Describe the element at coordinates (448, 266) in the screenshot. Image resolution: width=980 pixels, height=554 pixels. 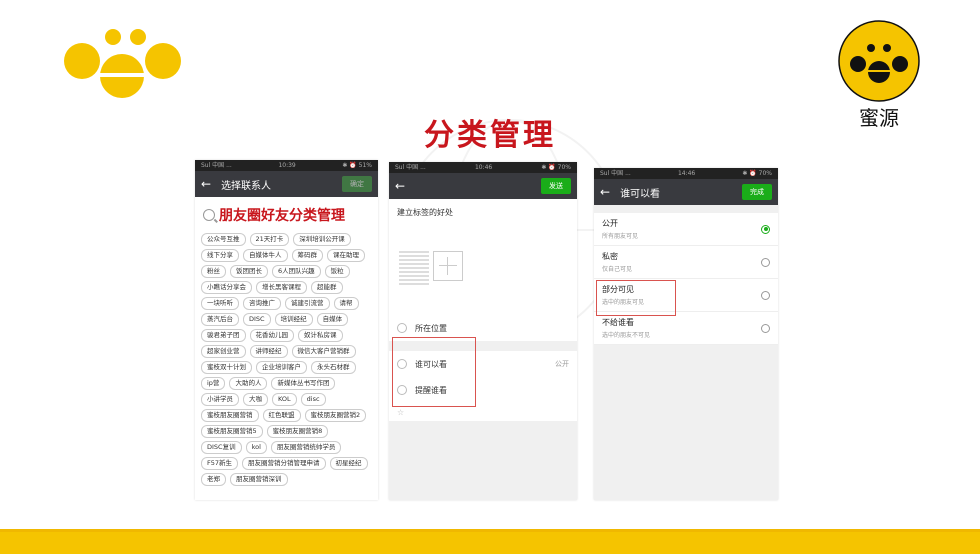
I see `add-image-button` at that location.